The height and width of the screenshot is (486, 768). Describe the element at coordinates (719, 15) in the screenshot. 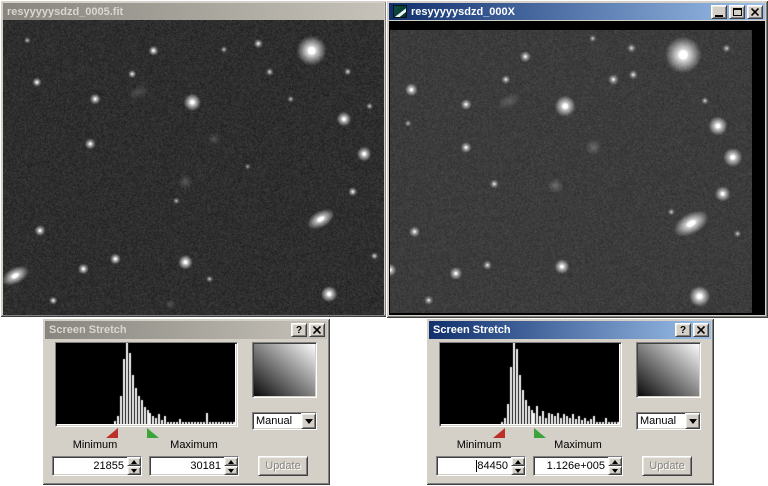

I see `minimize-icon` at that location.